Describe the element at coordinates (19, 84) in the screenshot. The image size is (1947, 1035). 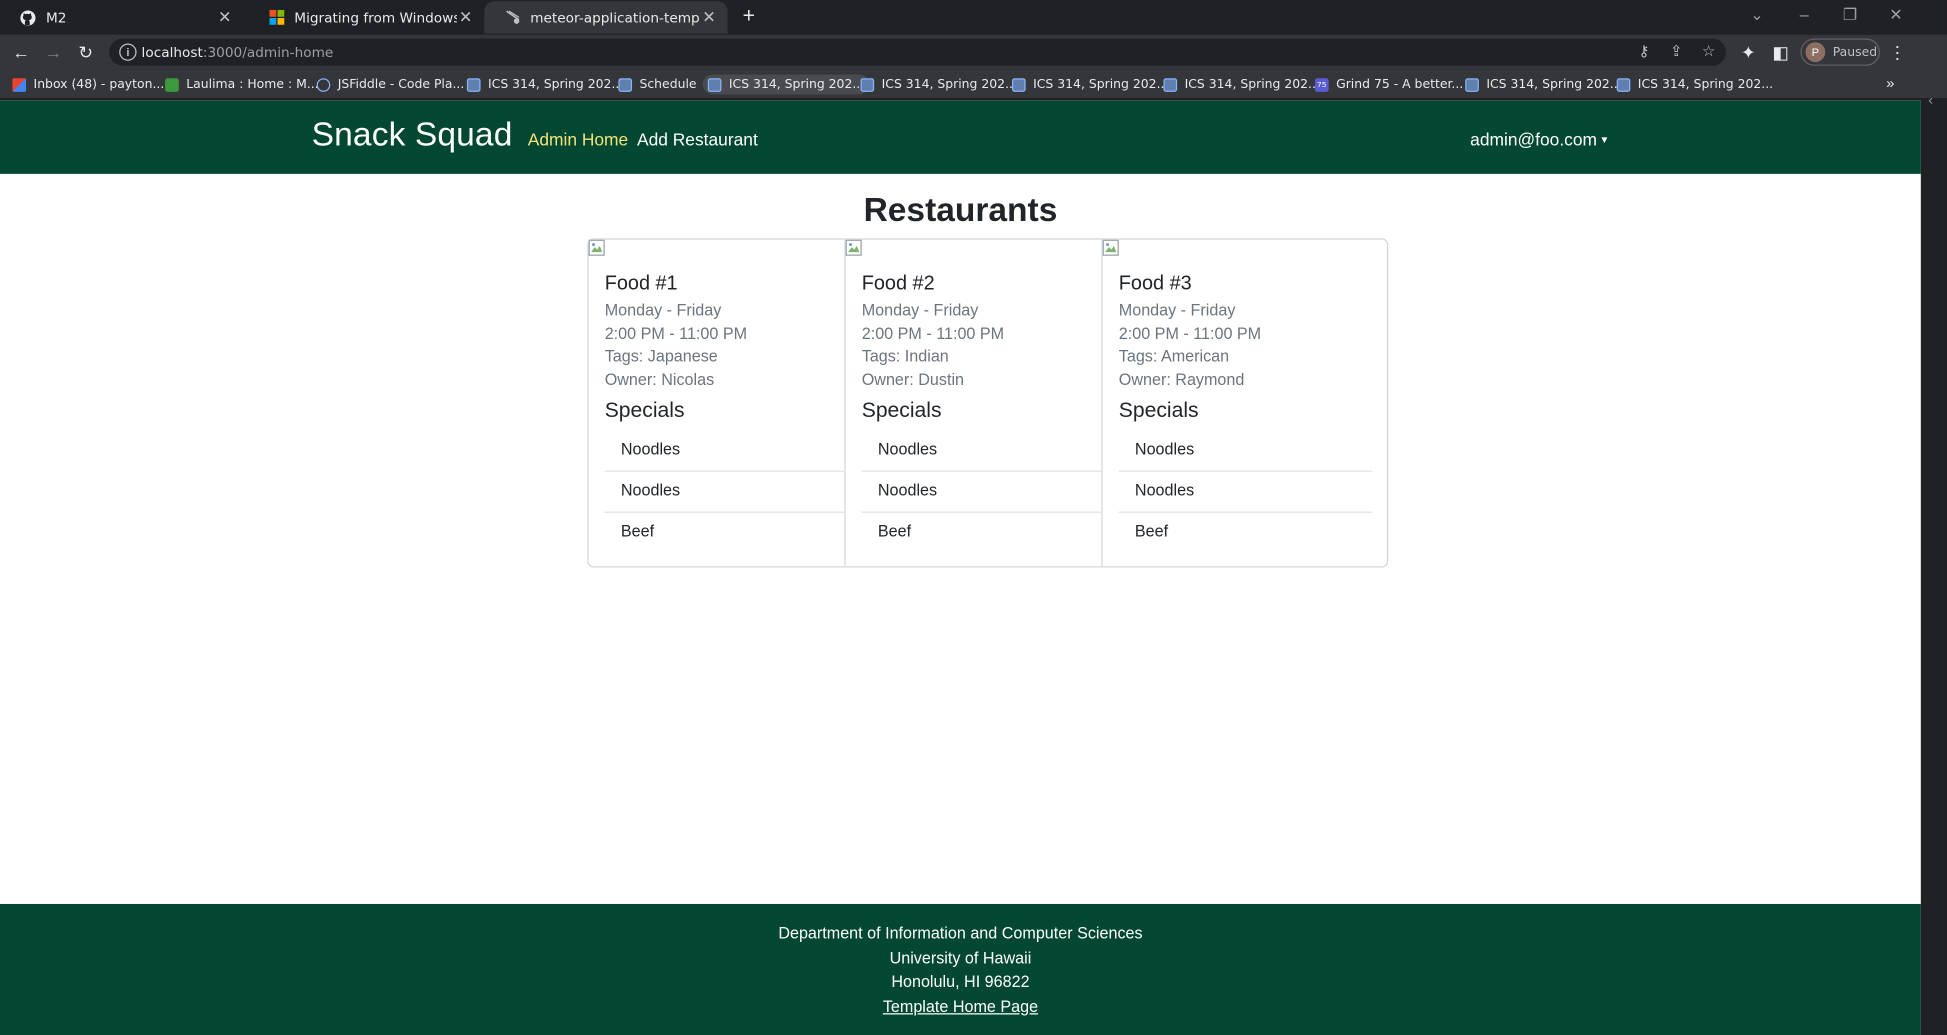
I see `gmail-icon` at that location.